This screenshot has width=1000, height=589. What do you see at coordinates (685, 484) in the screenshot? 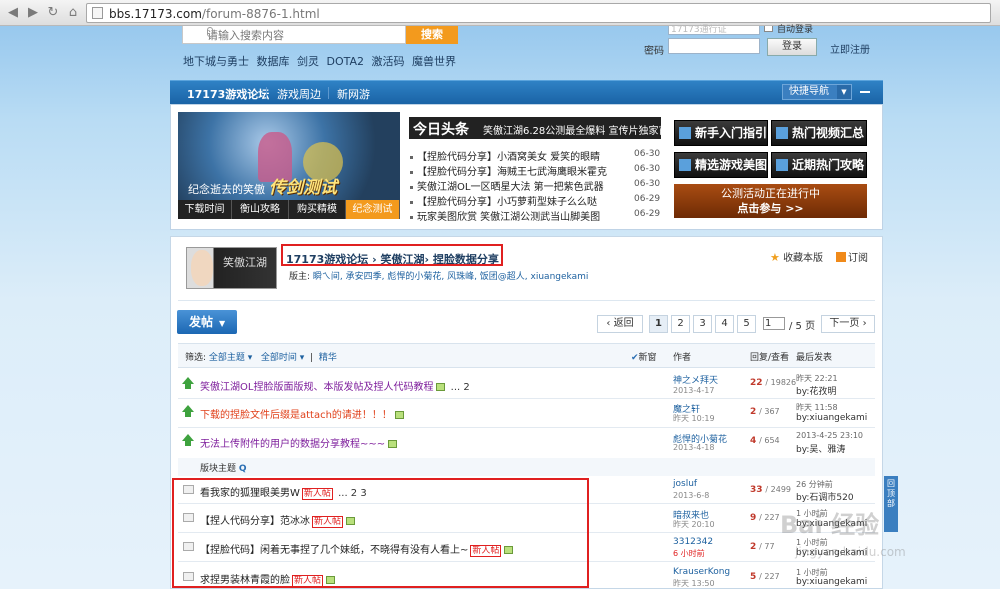
I see `thread-author: josluf` at bounding box center [685, 484].